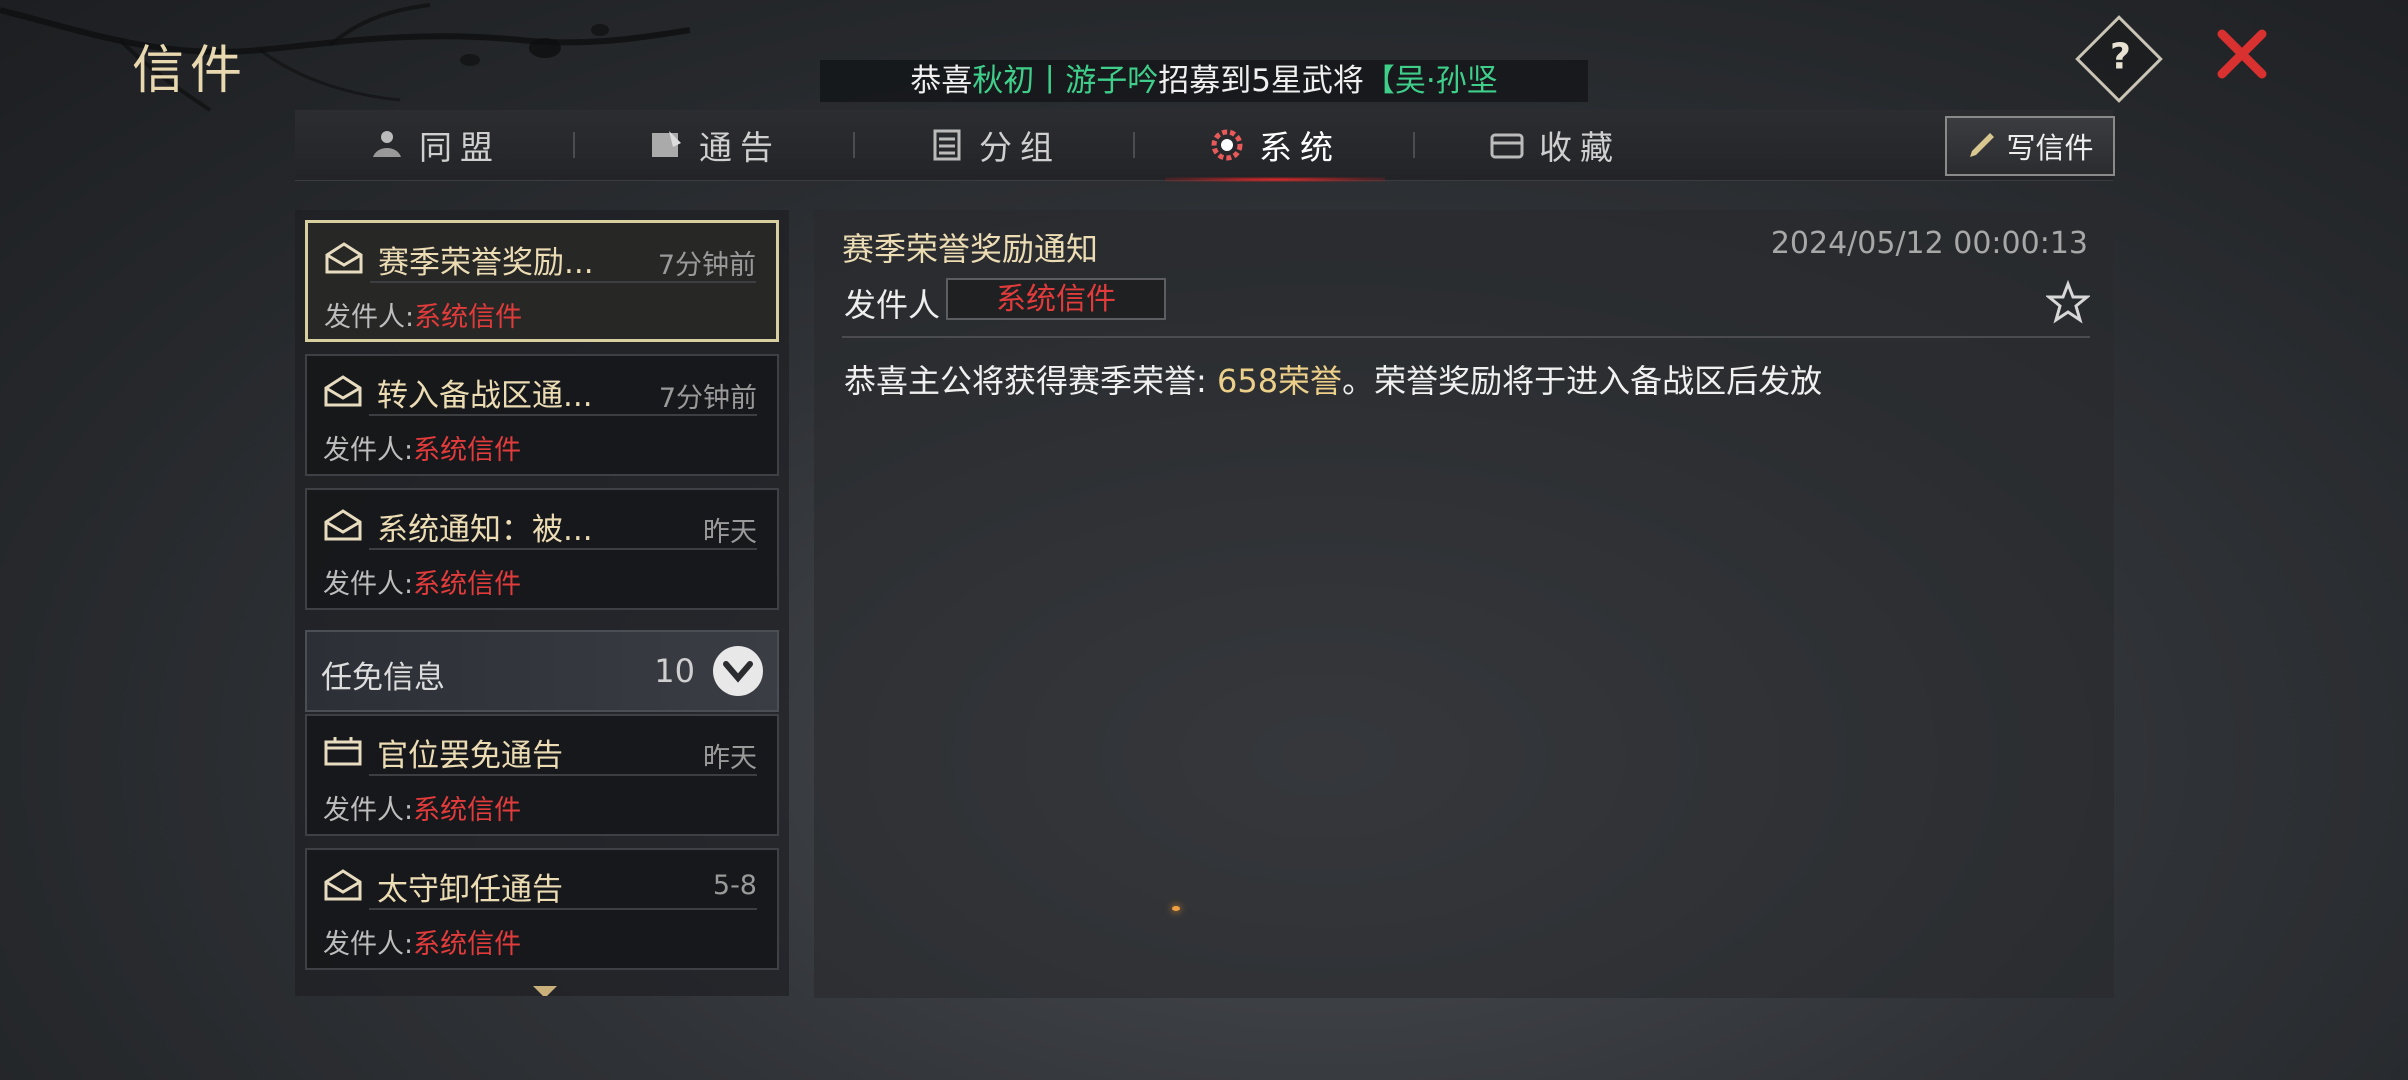  Describe the element at coordinates (542, 909) in the screenshot. I see `mail-item: 太守卸任通告 5-8 发件人:系统信件` at that location.